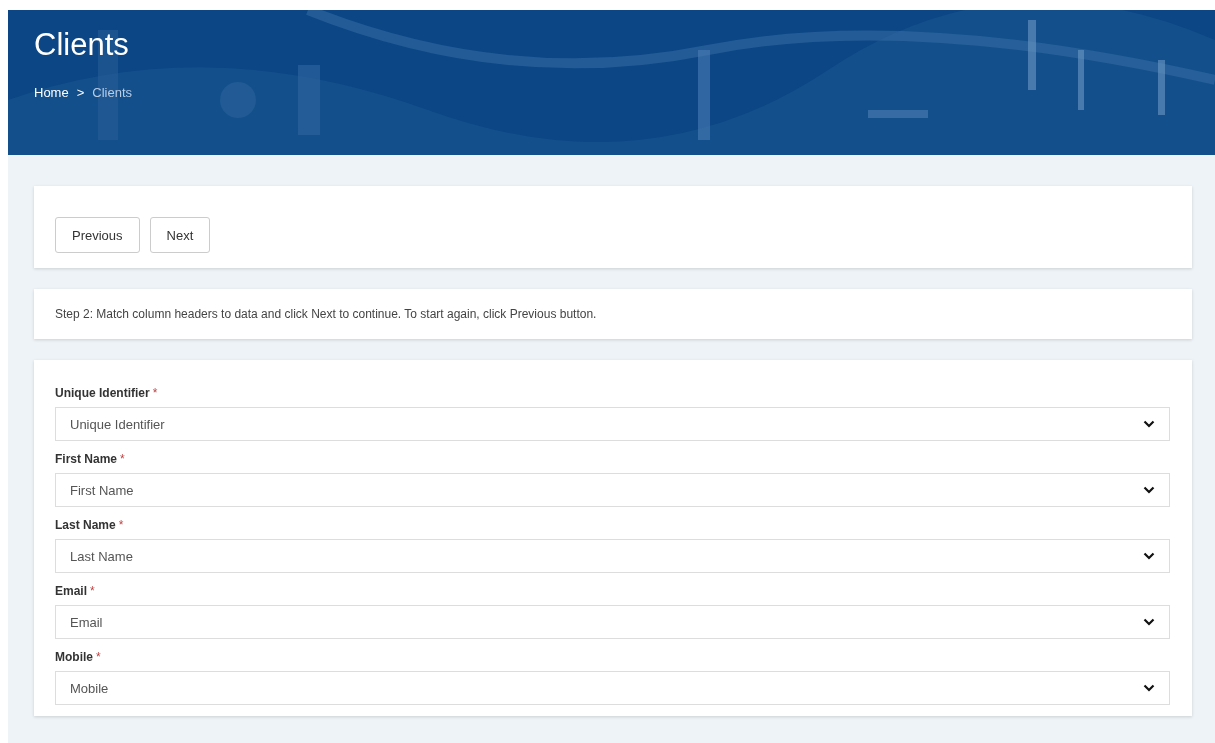 The image size is (1215, 743). Describe the element at coordinates (81, 45) in the screenshot. I see `page-title: Clients` at that location.